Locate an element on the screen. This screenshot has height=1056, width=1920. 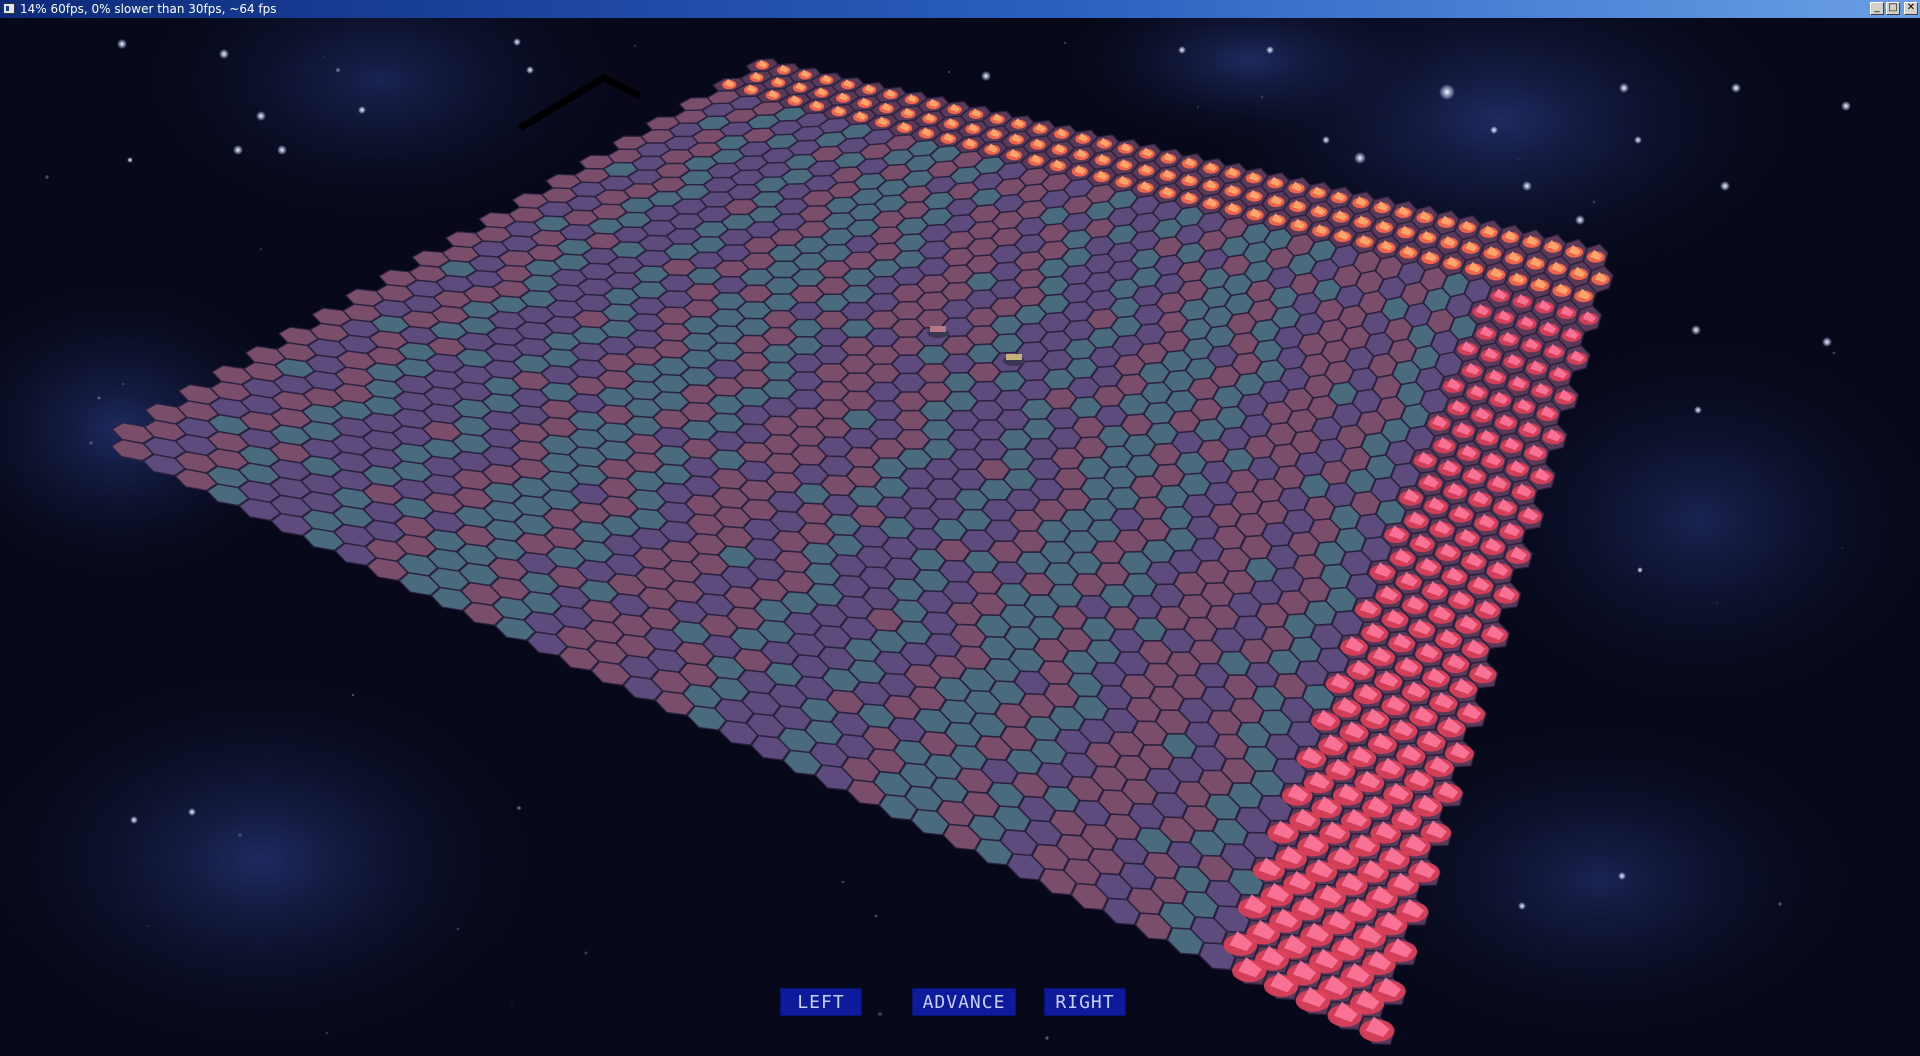
close-button: ✕ is located at coordinates (1911, 8).